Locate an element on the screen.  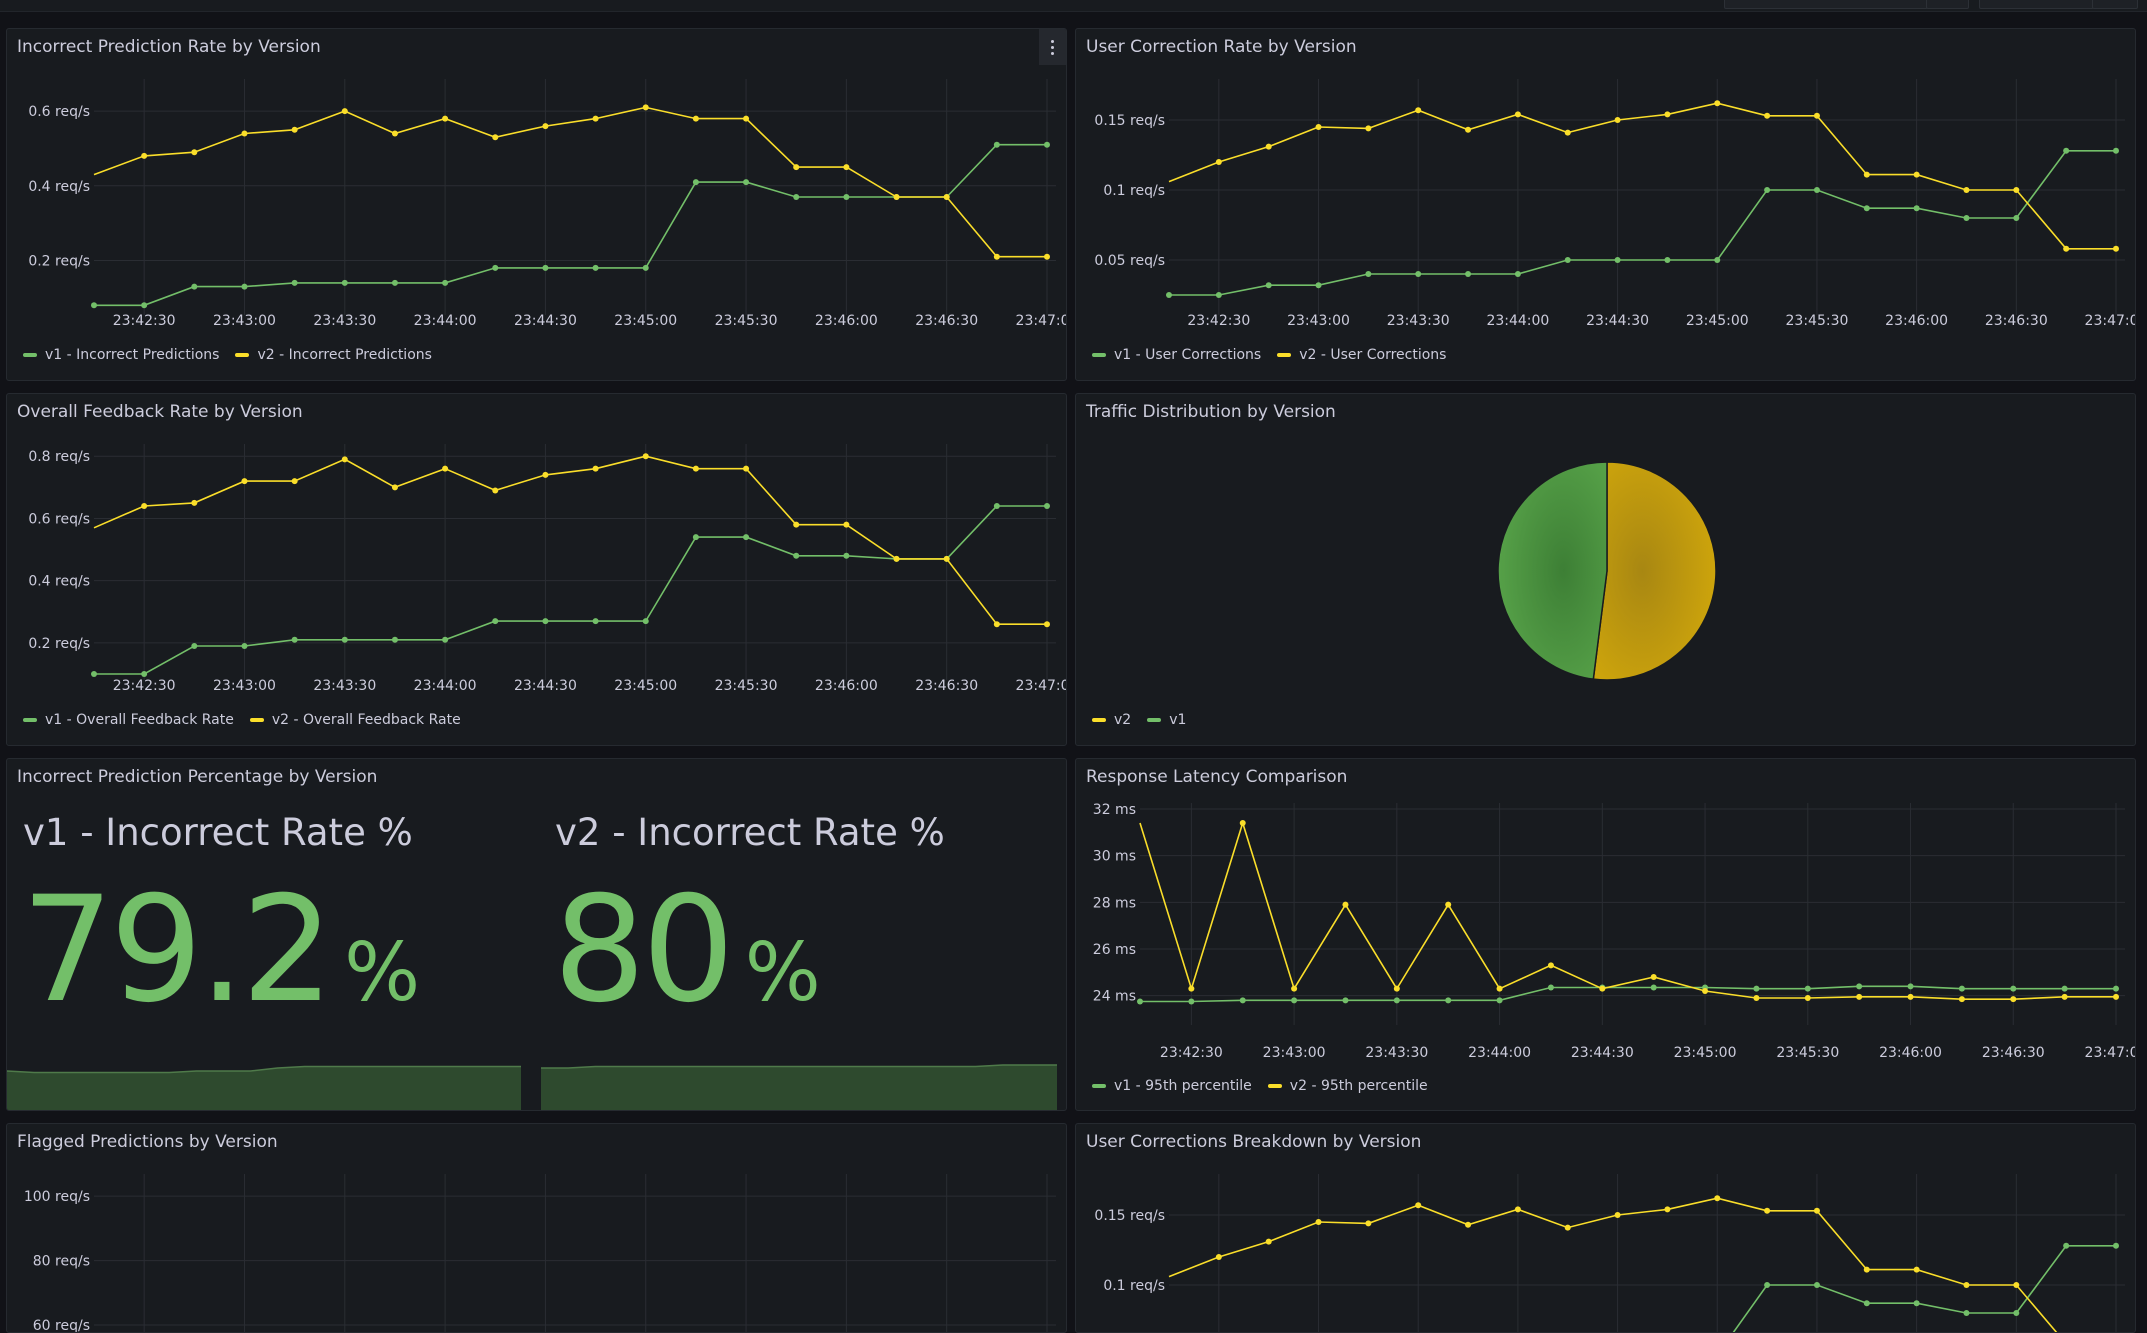
legend-item-v2: v2 is located at coordinates (1111, 720).